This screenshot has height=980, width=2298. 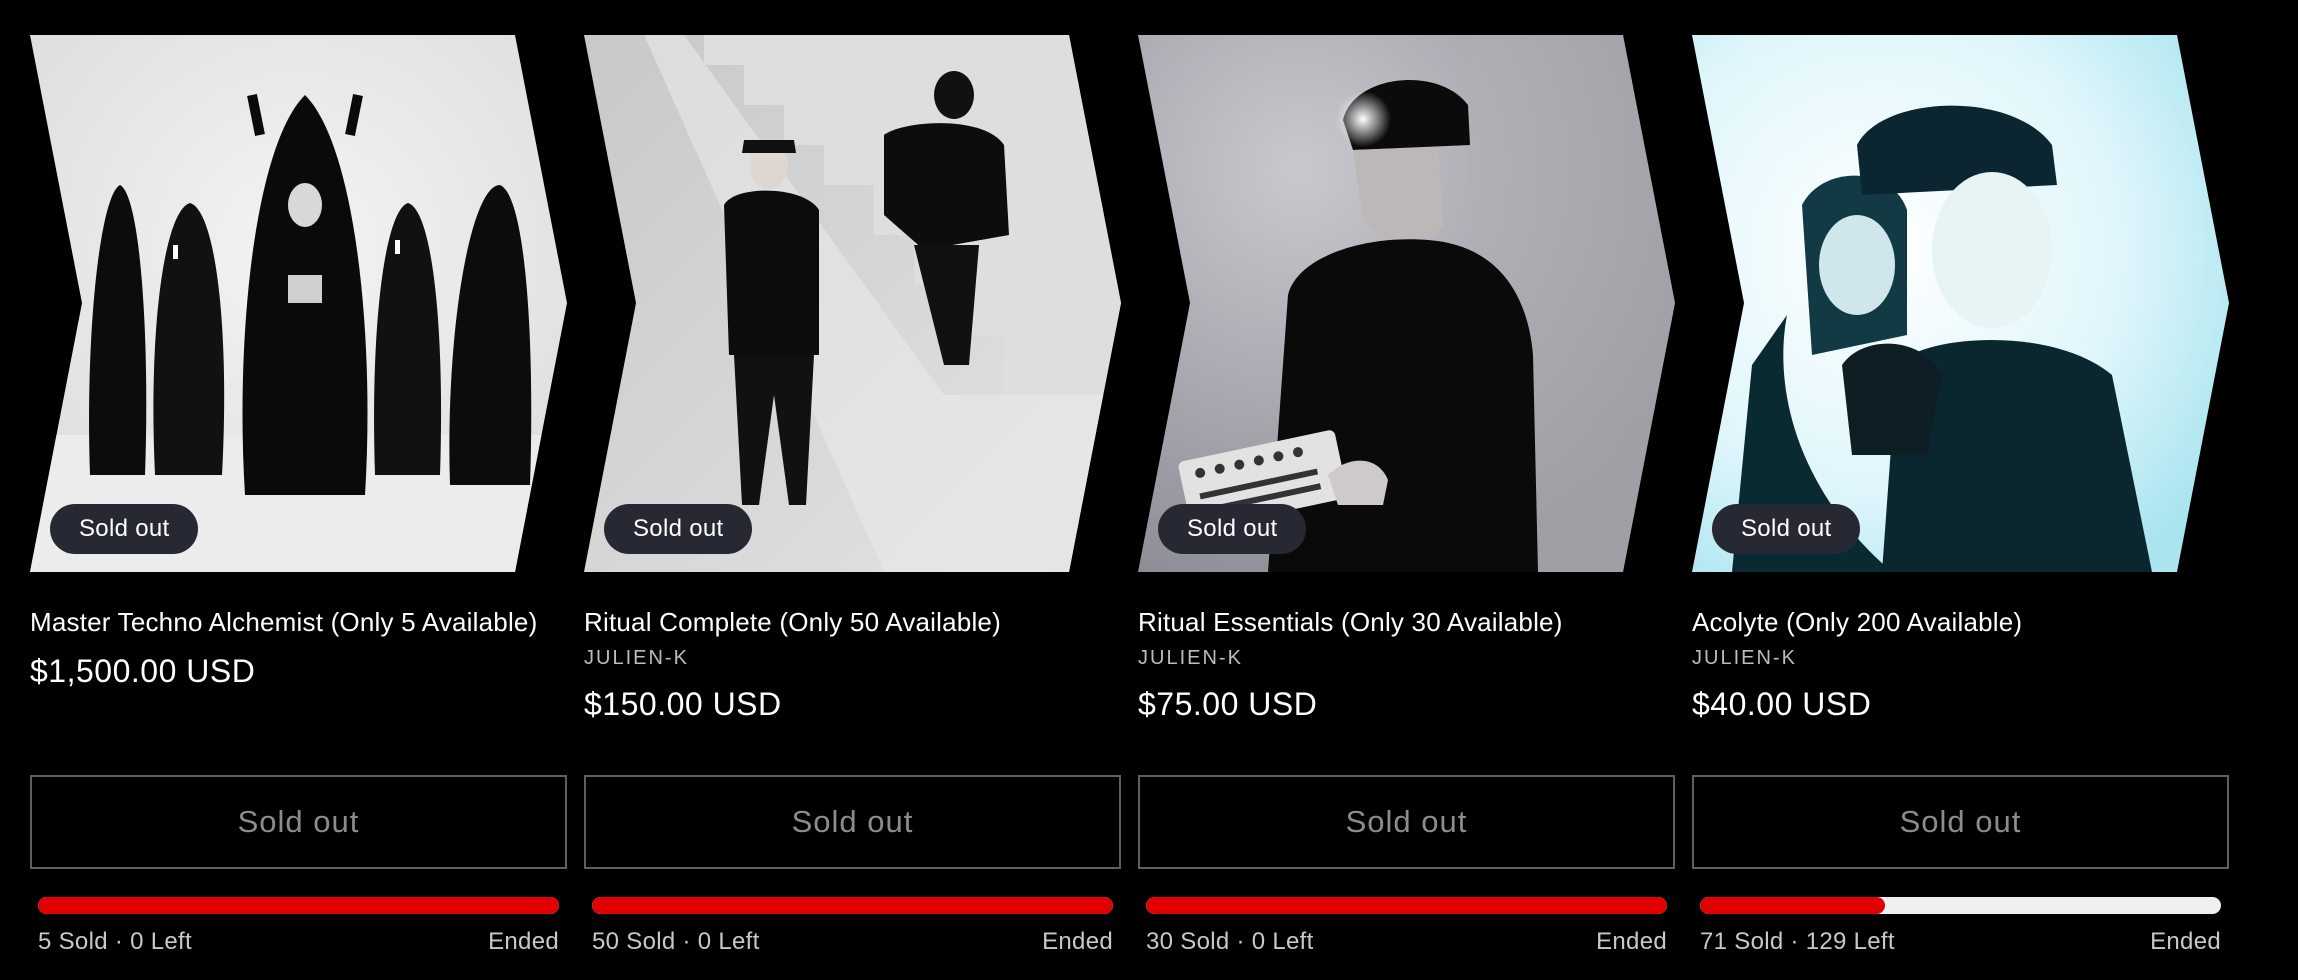 What do you see at coordinates (1230, 941) in the screenshot?
I see `sold-count: 30 Sold · 0 Left` at bounding box center [1230, 941].